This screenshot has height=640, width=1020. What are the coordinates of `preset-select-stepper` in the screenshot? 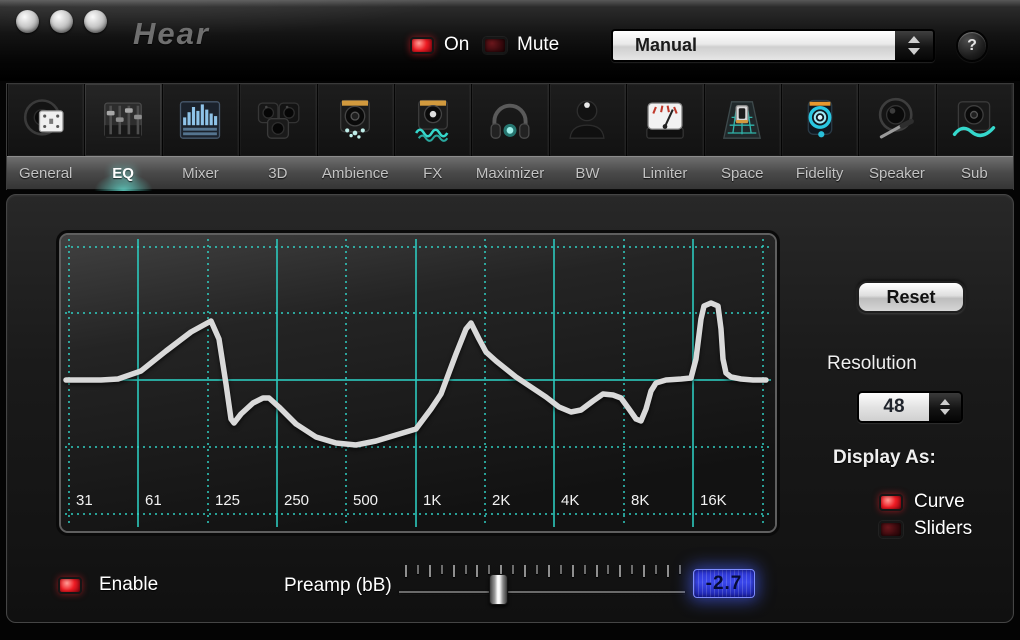 It's located at (914, 45).